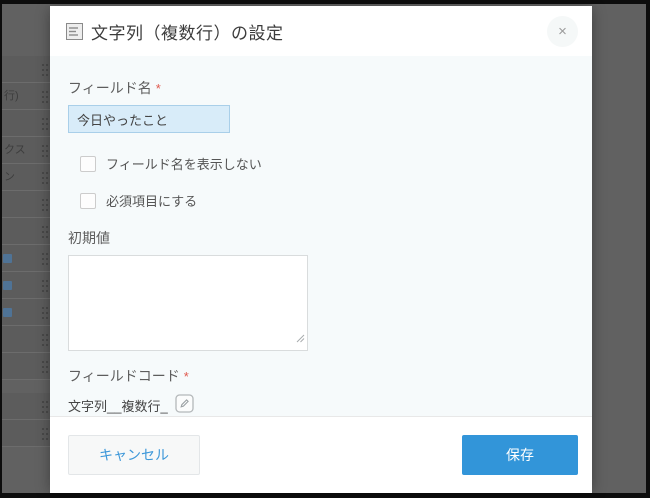 Image resolution: width=650 pixels, height=498 pixels. What do you see at coordinates (184, 164) in the screenshot?
I see `hide-field-name-label: フィールド名を表示しない` at bounding box center [184, 164].